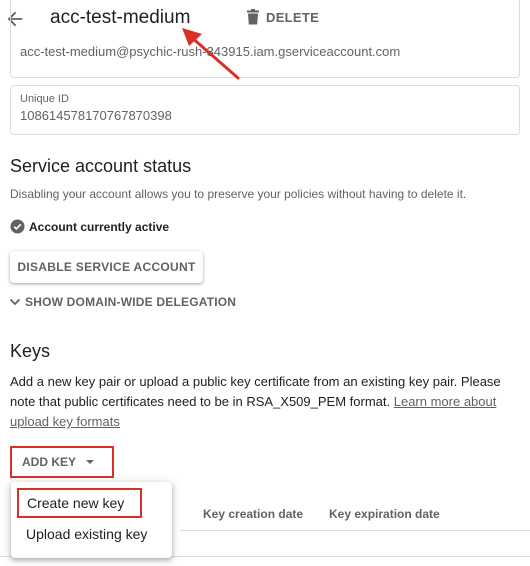 This screenshot has width=530, height=566. What do you see at coordinates (30, 351) in the screenshot?
I see `keys-section-title: Keys` at bounding box center [30, 351].